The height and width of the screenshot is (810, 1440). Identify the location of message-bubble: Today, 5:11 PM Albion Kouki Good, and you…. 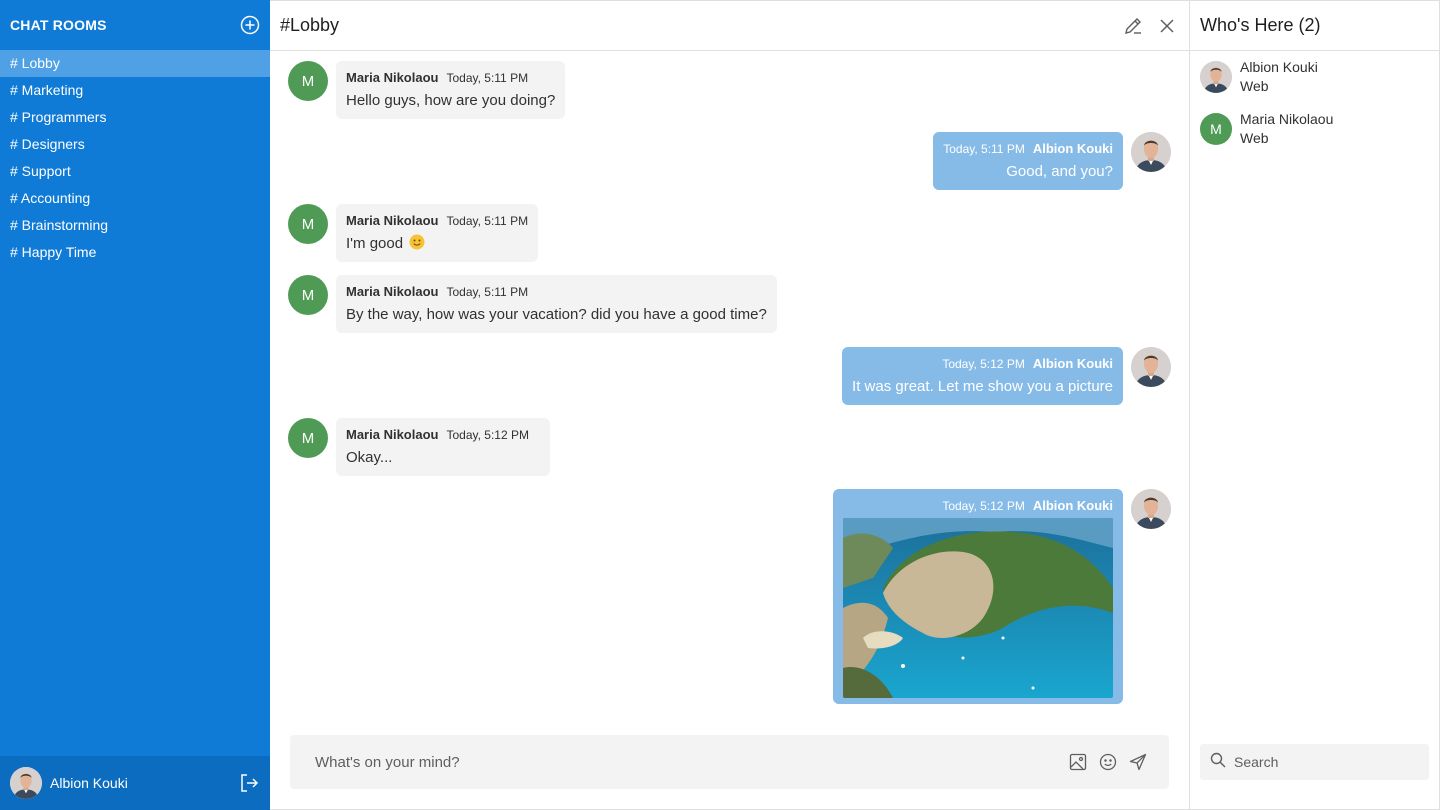
(1028, 161).